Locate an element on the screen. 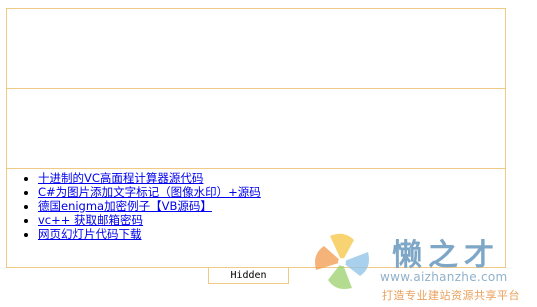 This screenshot has width=537, height=307. watermark-brand: 懒之才 is located at coordinates (446, 255).